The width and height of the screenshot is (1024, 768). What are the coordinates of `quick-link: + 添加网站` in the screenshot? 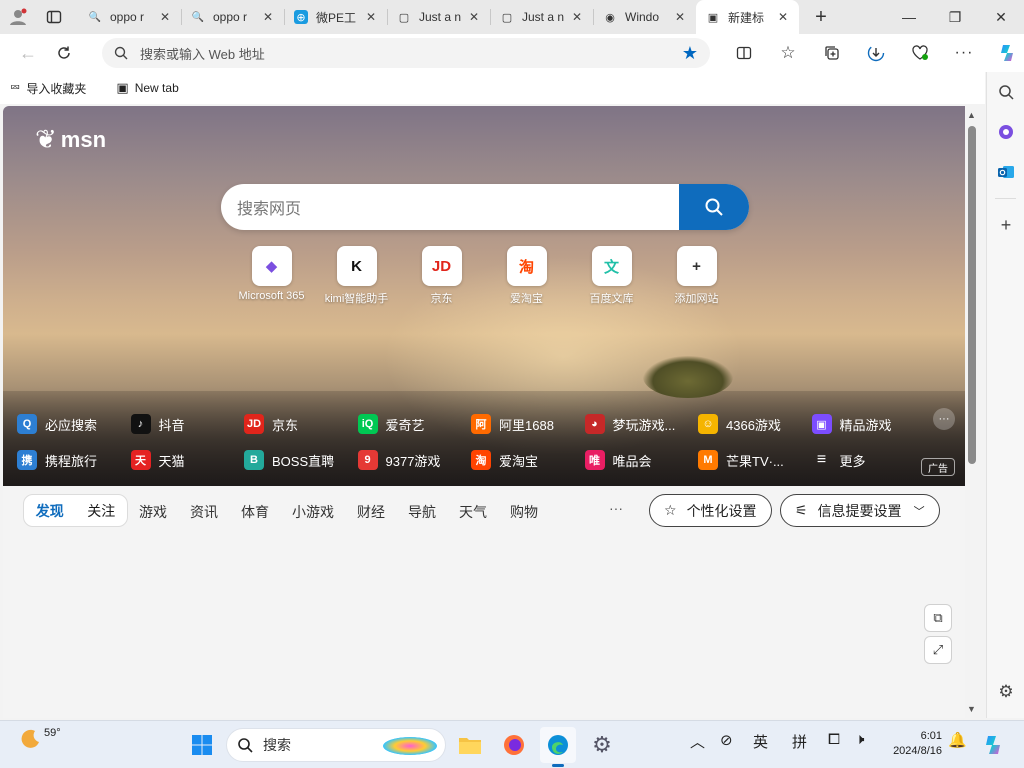 It's located at (696, 276).